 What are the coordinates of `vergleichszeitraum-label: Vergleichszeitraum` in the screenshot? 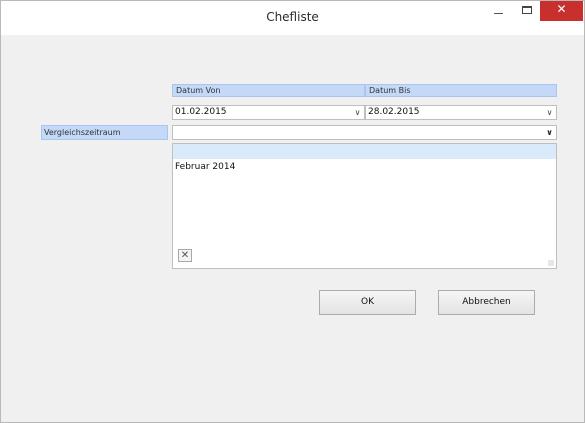 It's located at (104, 132).